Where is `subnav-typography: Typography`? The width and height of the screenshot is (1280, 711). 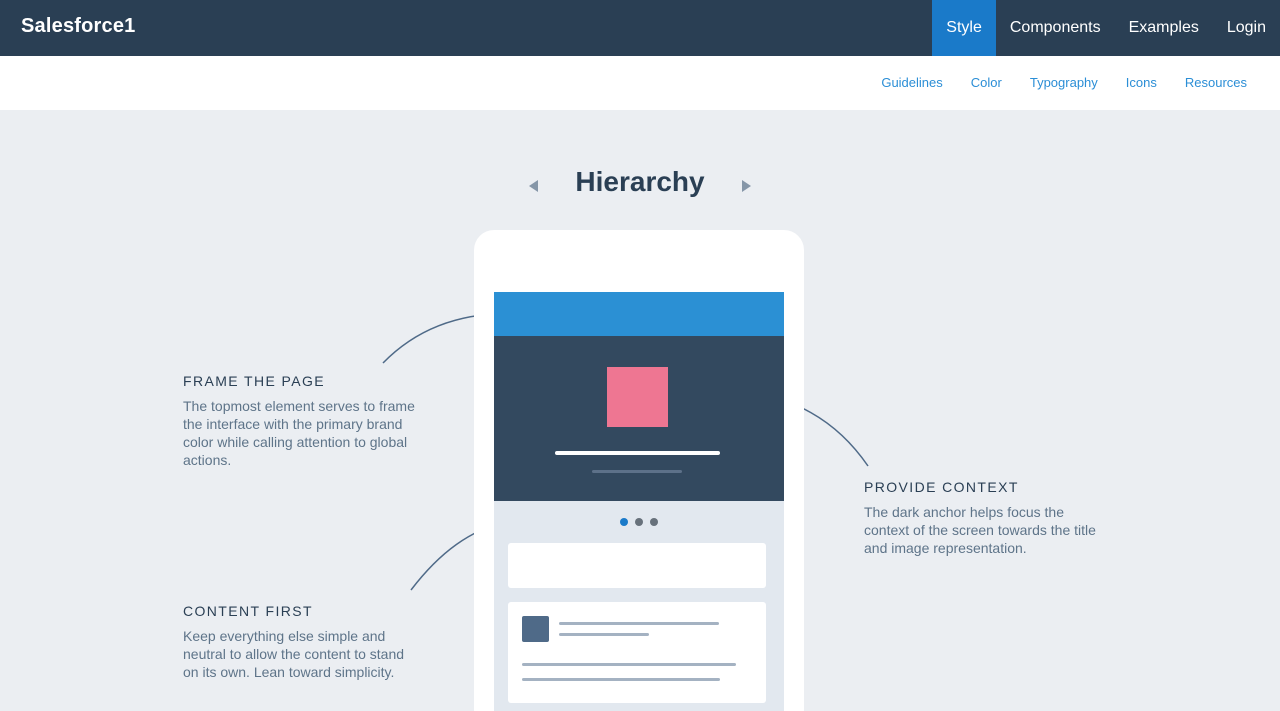
subnav-typography: Typography is located at coordinates (1064, 83).